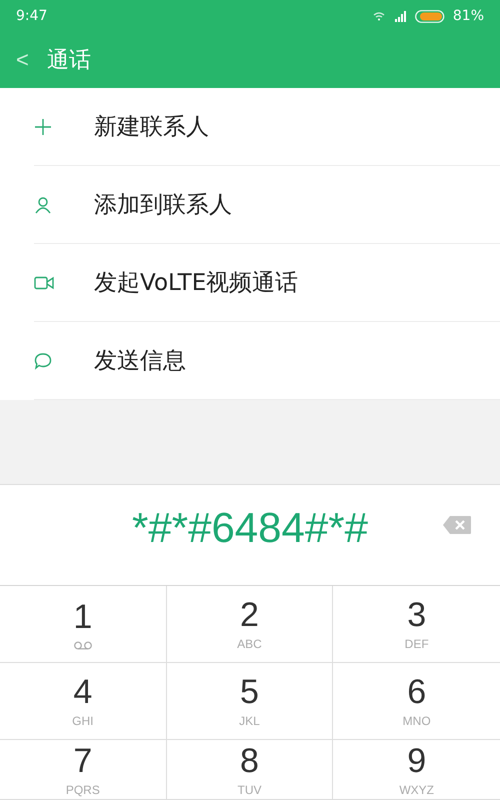 This screenshot has width=500, height=800. I want to click on keypad-key: 8 TUV, so click(250, 770).